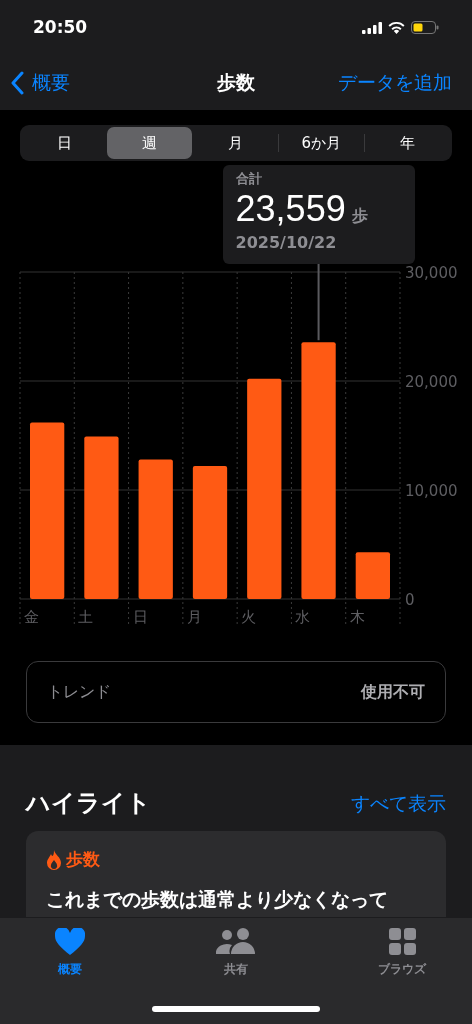 The width and height of the screenshot is (472, 1024). I want to click on tooltip-date: 2025/10/22, so click(286, 242).